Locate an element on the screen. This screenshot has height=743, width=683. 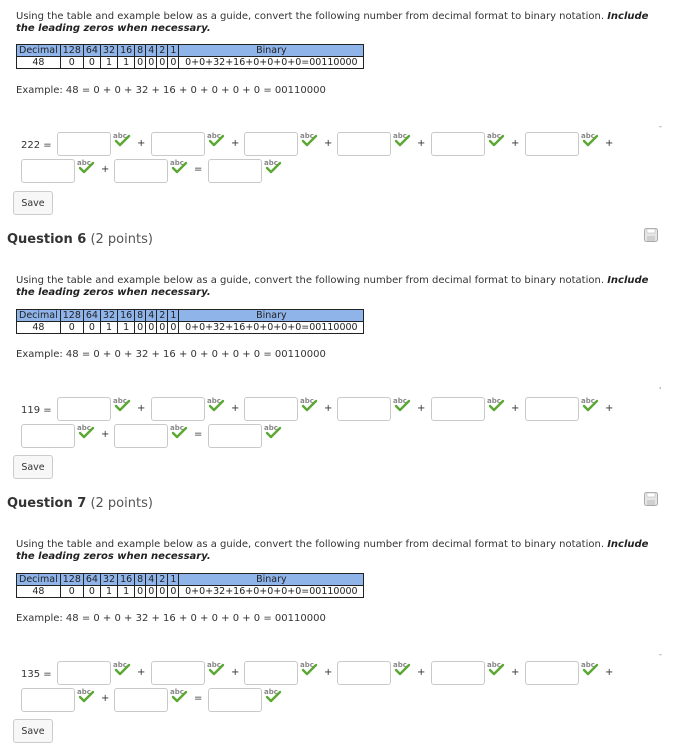
number-label: 135 = is located at coordinates (36, 674).